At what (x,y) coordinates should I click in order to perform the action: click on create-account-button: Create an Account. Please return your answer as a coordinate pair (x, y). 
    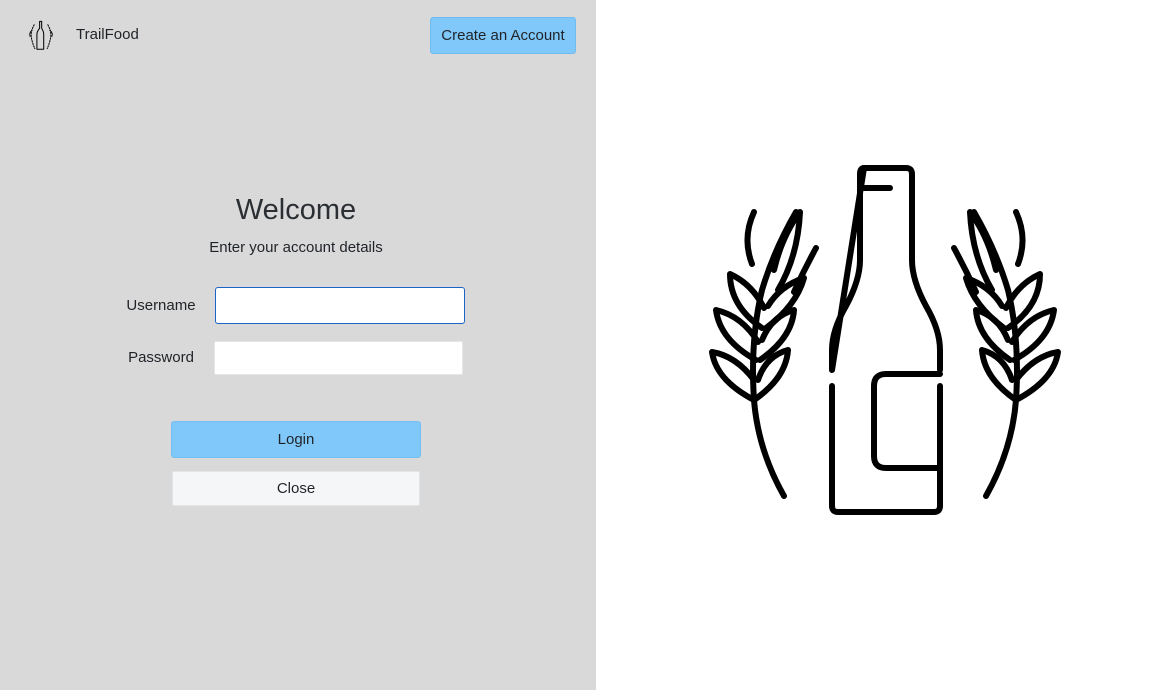
    Looking at the image, I should click on (503, 35).